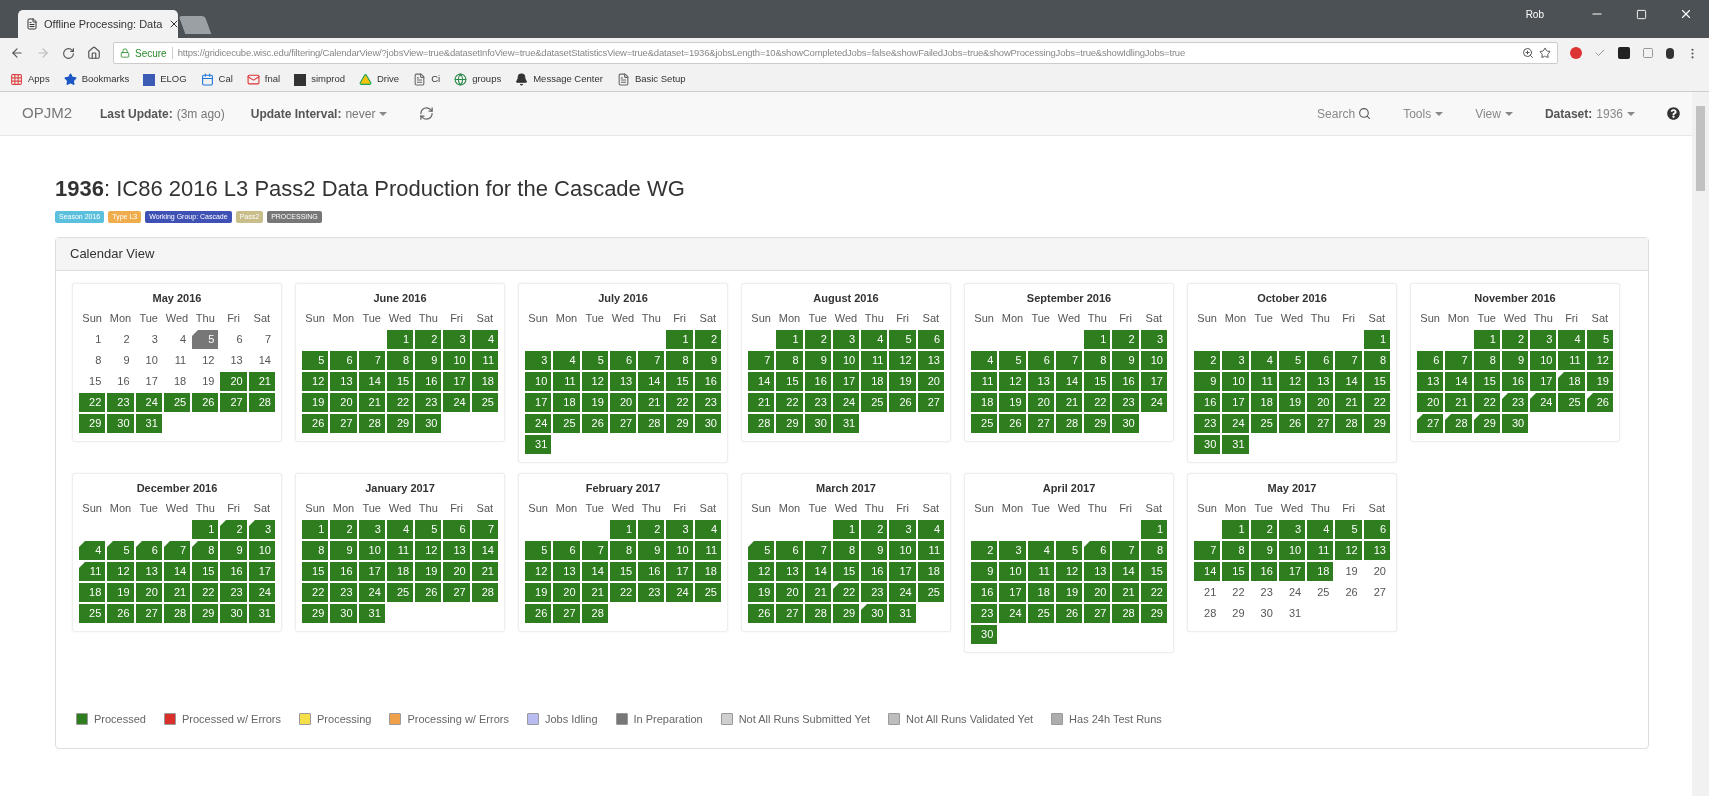 The width and height of the screenshot is (1709, 796). Describe the element at coordinates (1320, 402) in the screenshot. I see `day-cell: 20` at that location.